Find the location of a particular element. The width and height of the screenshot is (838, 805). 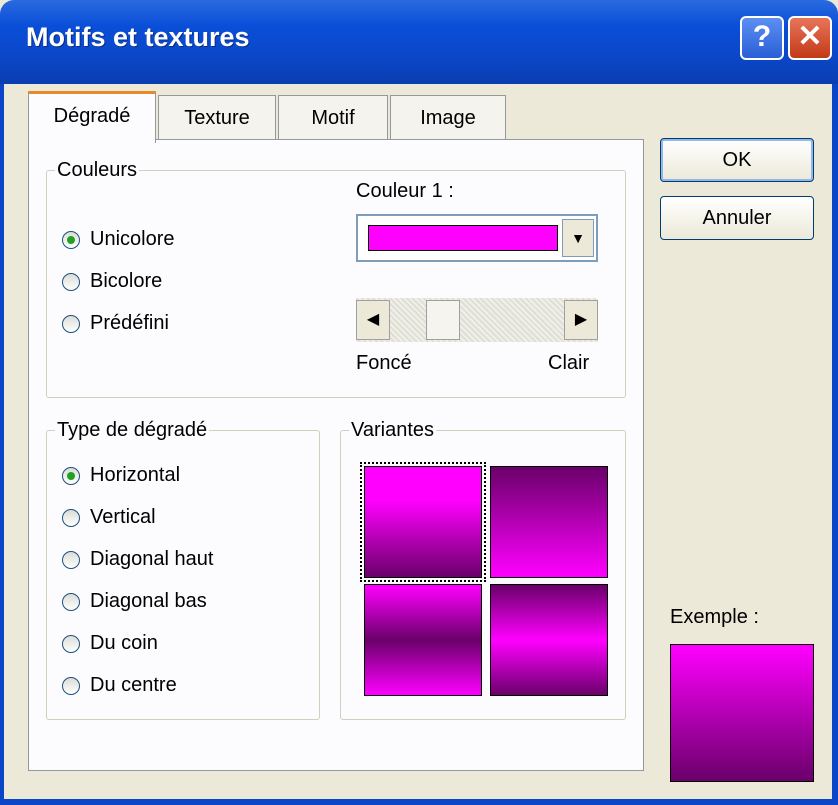

close-button: ✕ is located at coordinates (810, 38).